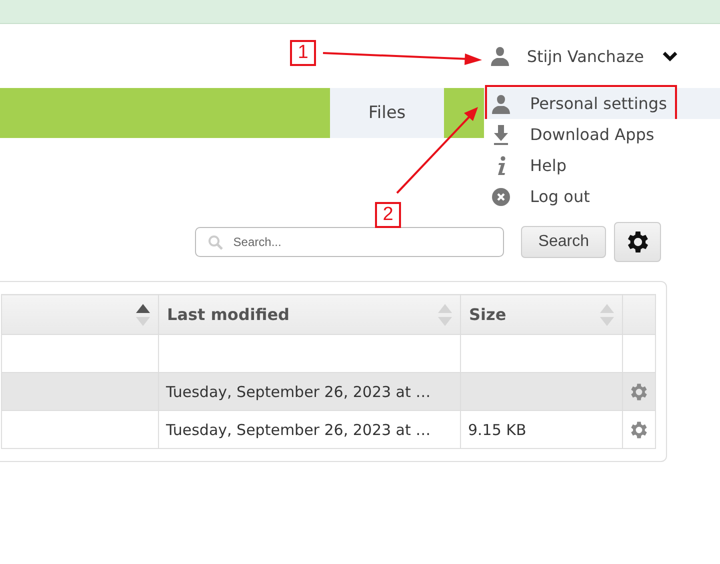 The width and height of the screenshot is (720, 564). Describe the element at coordinates (487, 314) in the screenshot. I see `column-title: Size` at that location.